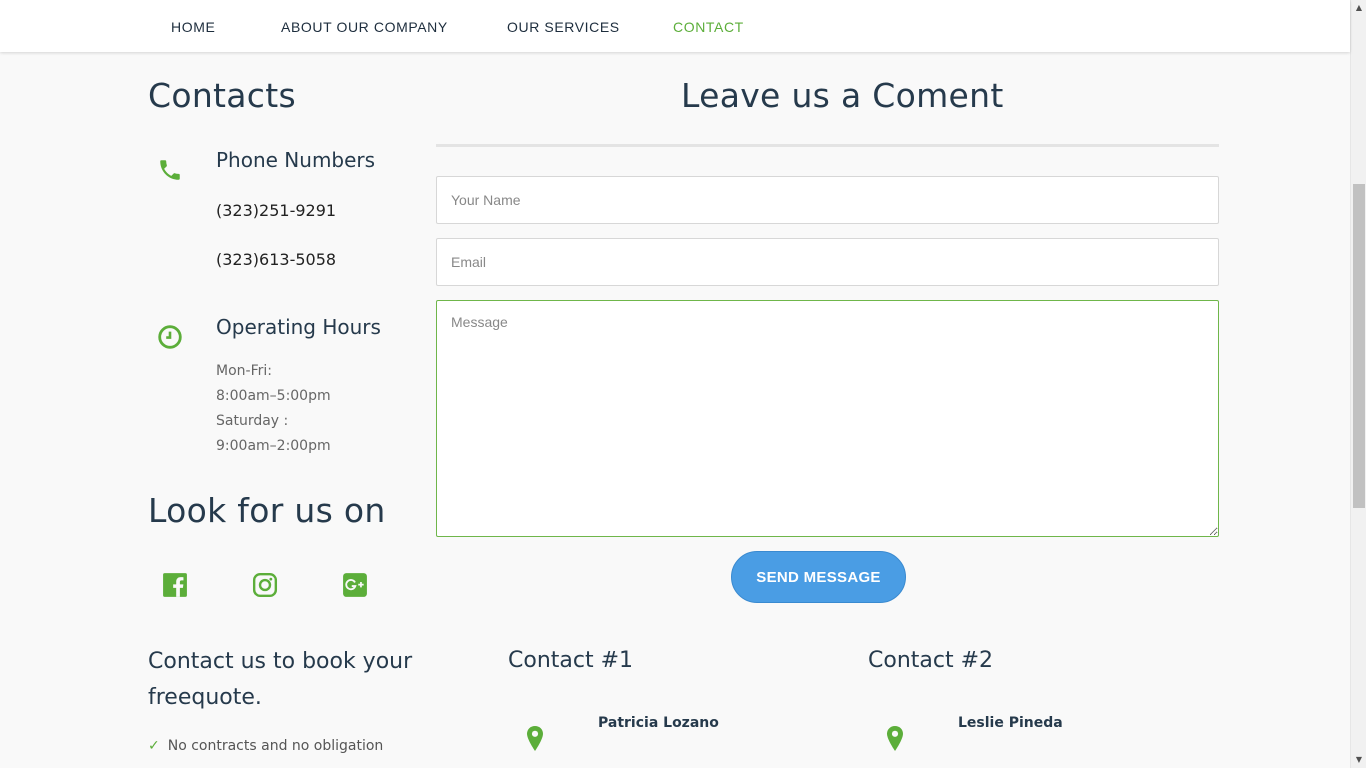 The height and width of the screenshot is (768, 1366). What do you see at coordinates (571, 660) in the screenshot?
I see `contact-1-heading: Contact #1` at bounding box center [571, 660].